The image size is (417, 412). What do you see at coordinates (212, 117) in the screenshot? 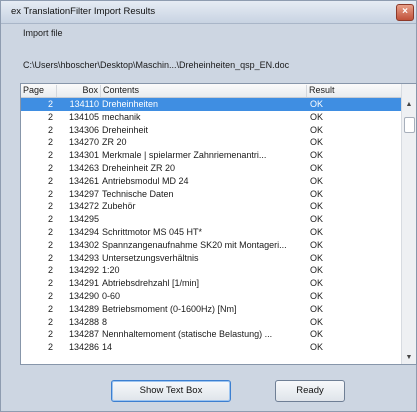
I see `table-row: 2 134105 mechanik OK` at bounding box center [212, 117].